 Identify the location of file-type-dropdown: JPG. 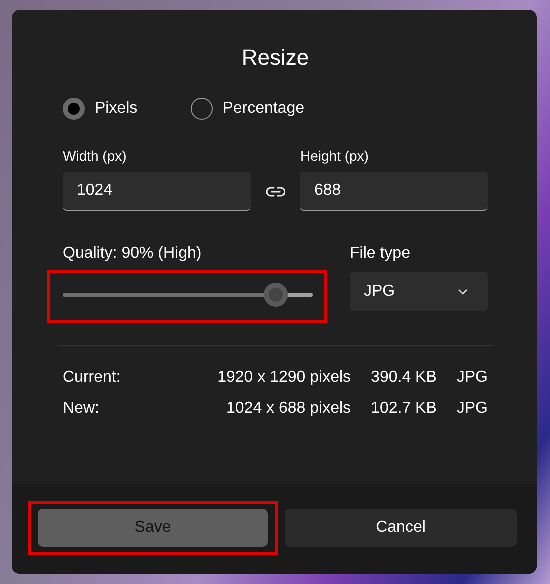
(419, 291).